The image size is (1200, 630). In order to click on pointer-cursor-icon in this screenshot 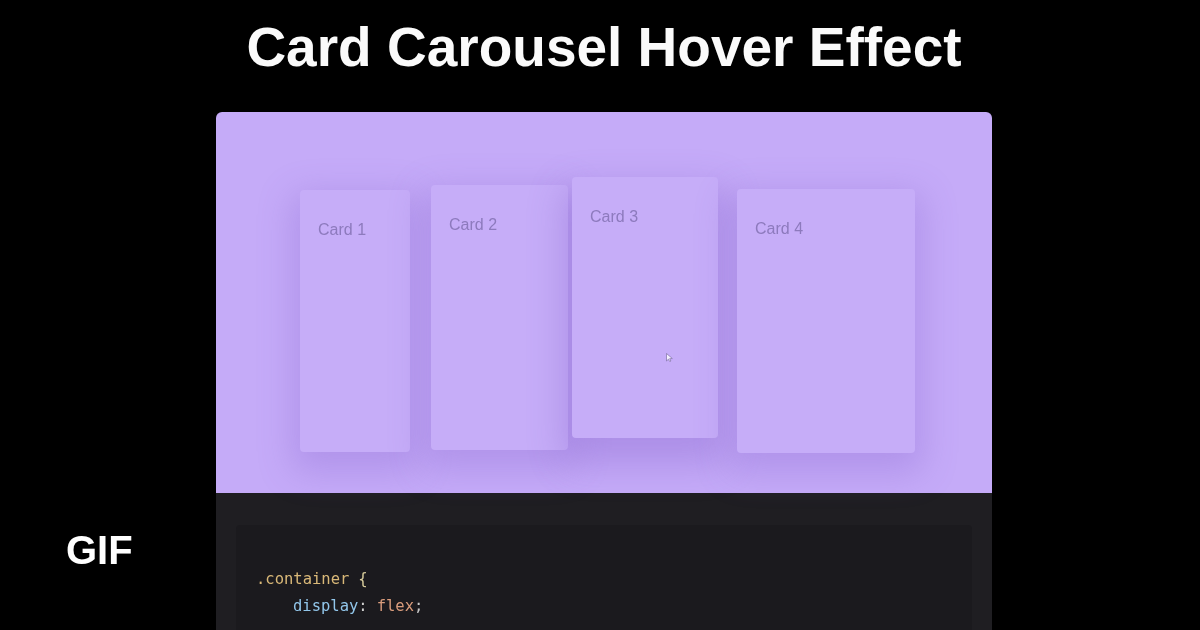, I will do `click(669, 357)`.